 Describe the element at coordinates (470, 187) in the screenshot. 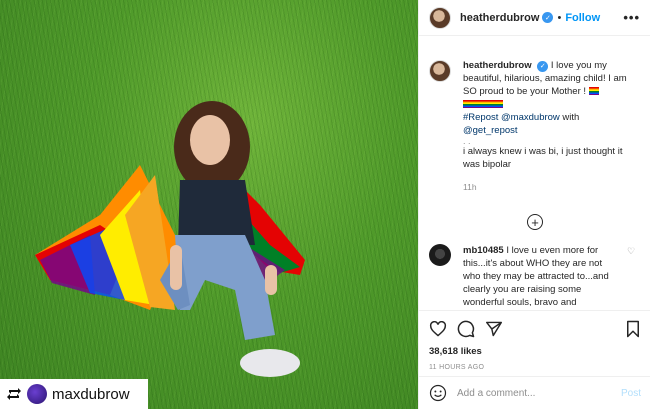

I see `caption-time: 11h` at that location.